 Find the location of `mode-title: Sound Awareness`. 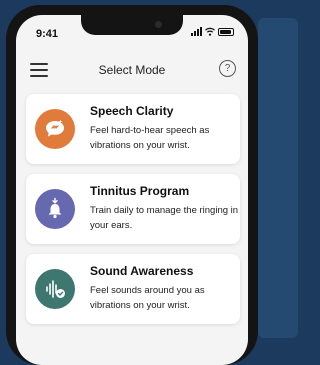

mode-title: Sound Awareness is located at coordinates (142, 271).